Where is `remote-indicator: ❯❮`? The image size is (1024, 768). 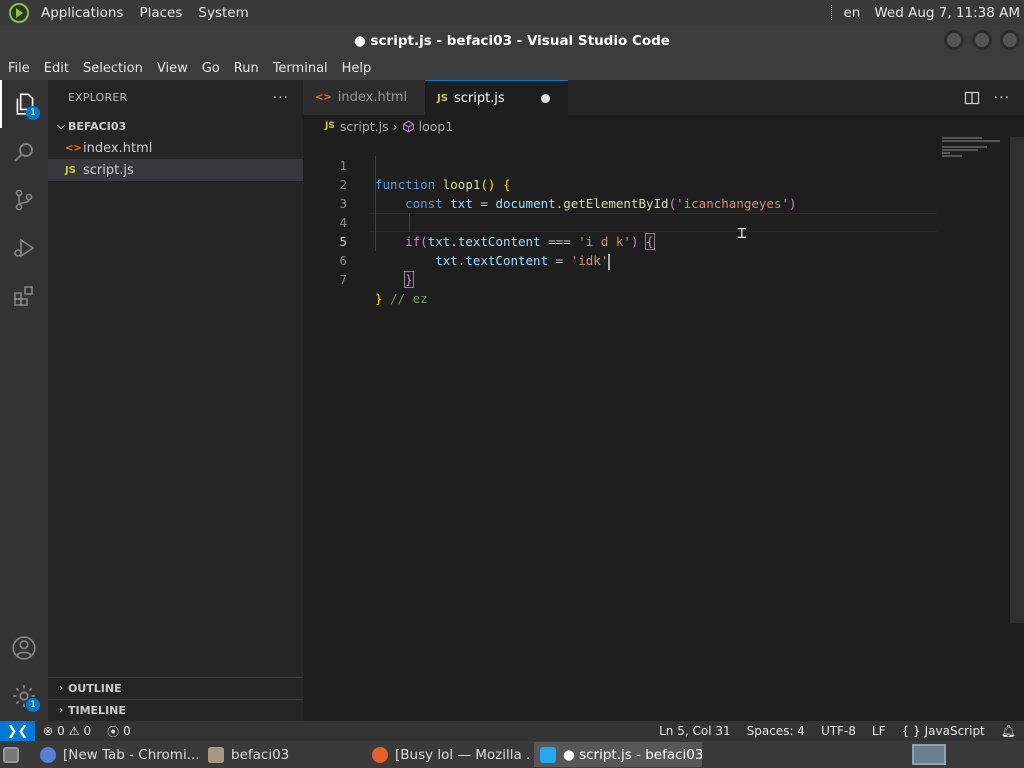
remote-indicator: ❯❮ is located at coordinates (17, 731).